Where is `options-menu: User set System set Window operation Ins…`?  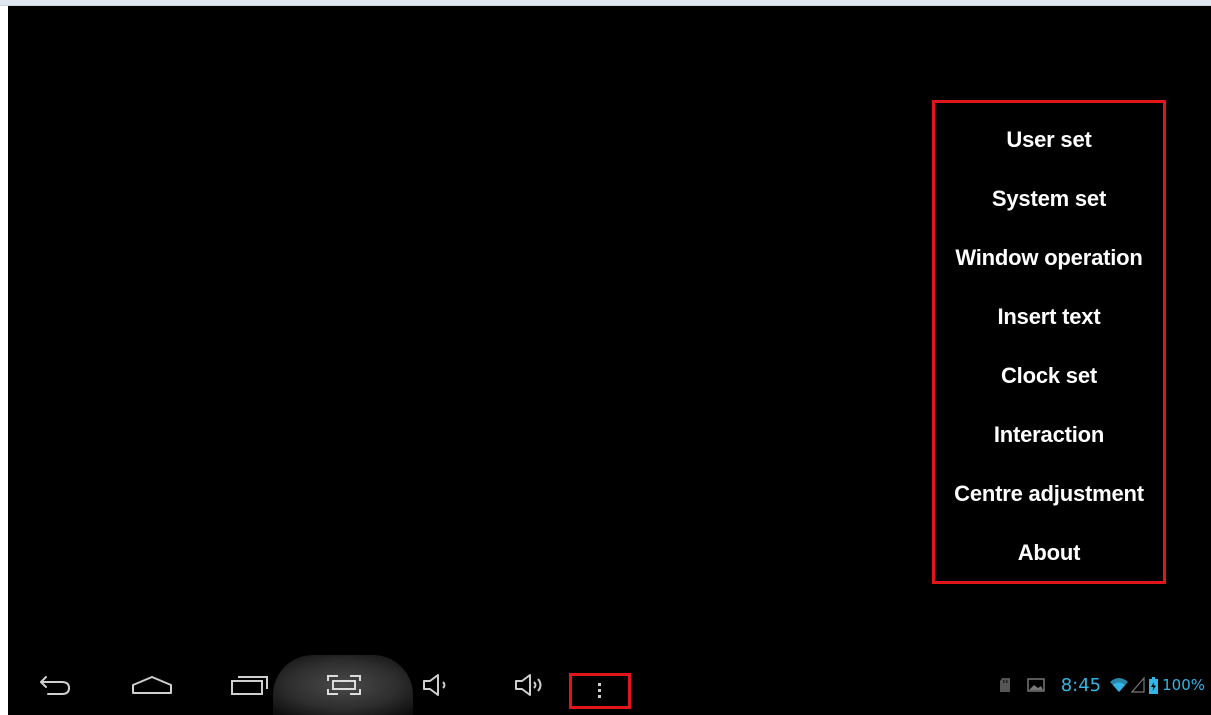
options-menu: User set System set Window operation Ins… is located at coordinates (1049, 342).